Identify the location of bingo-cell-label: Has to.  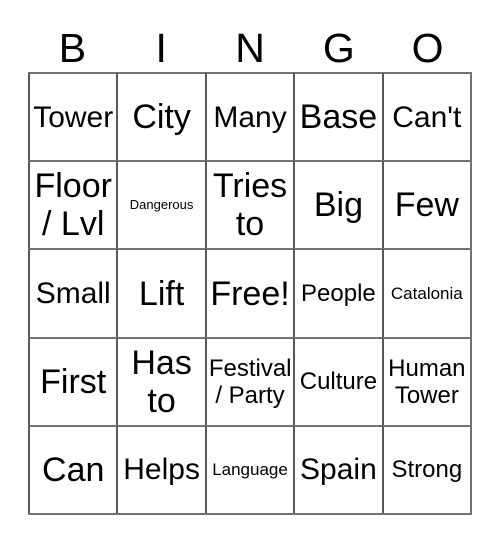
(161, 381).